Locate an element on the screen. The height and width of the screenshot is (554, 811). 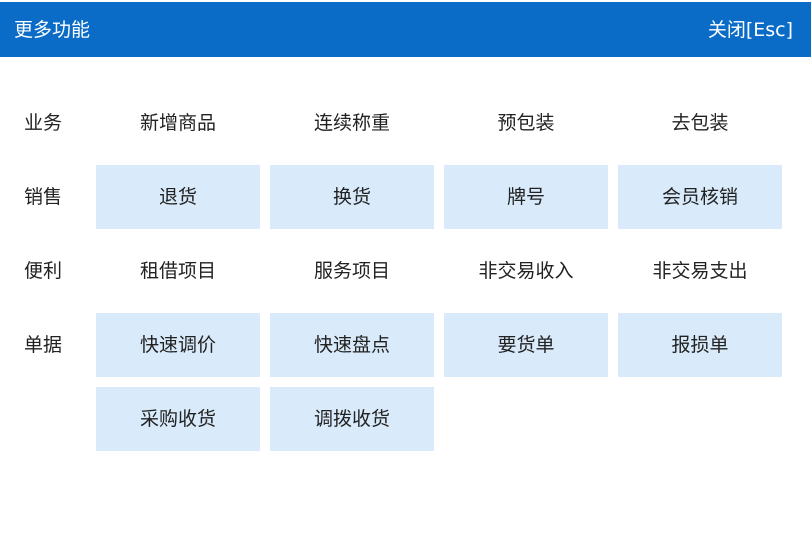
exchange-goods-button: 换货 is located at coordinates (352, 197).